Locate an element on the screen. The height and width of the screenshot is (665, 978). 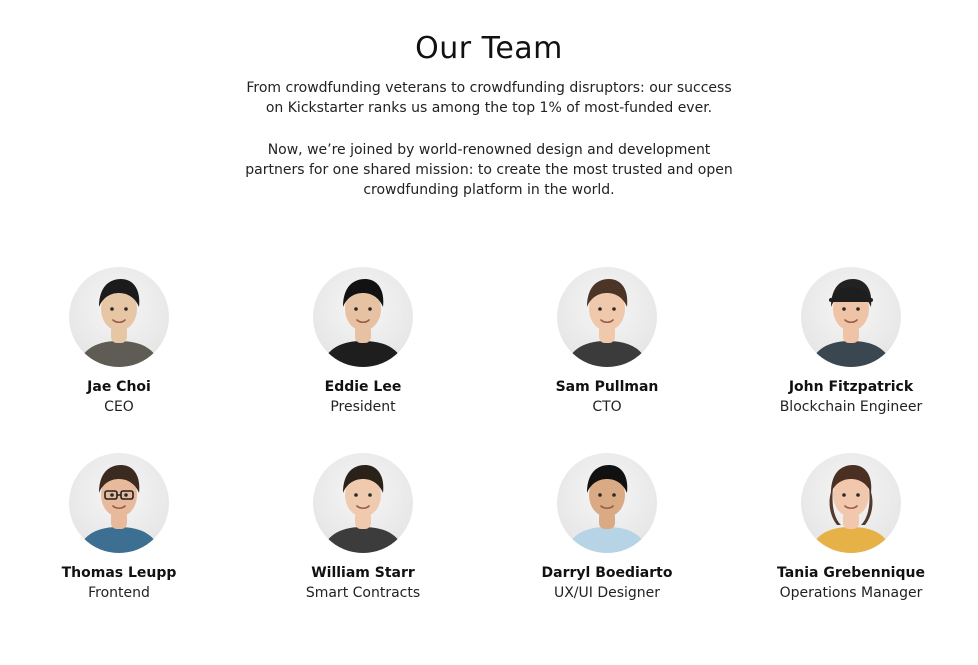
member-role: Blockchain Engineer is located at coordinates (851, 407).